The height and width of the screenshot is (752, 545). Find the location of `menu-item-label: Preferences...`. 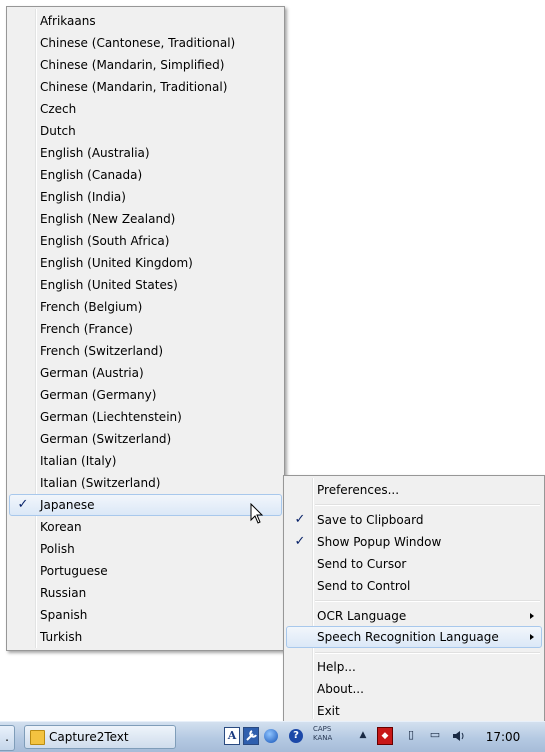

menu-item-label: Preferences... is located at coordinates (358, 490).